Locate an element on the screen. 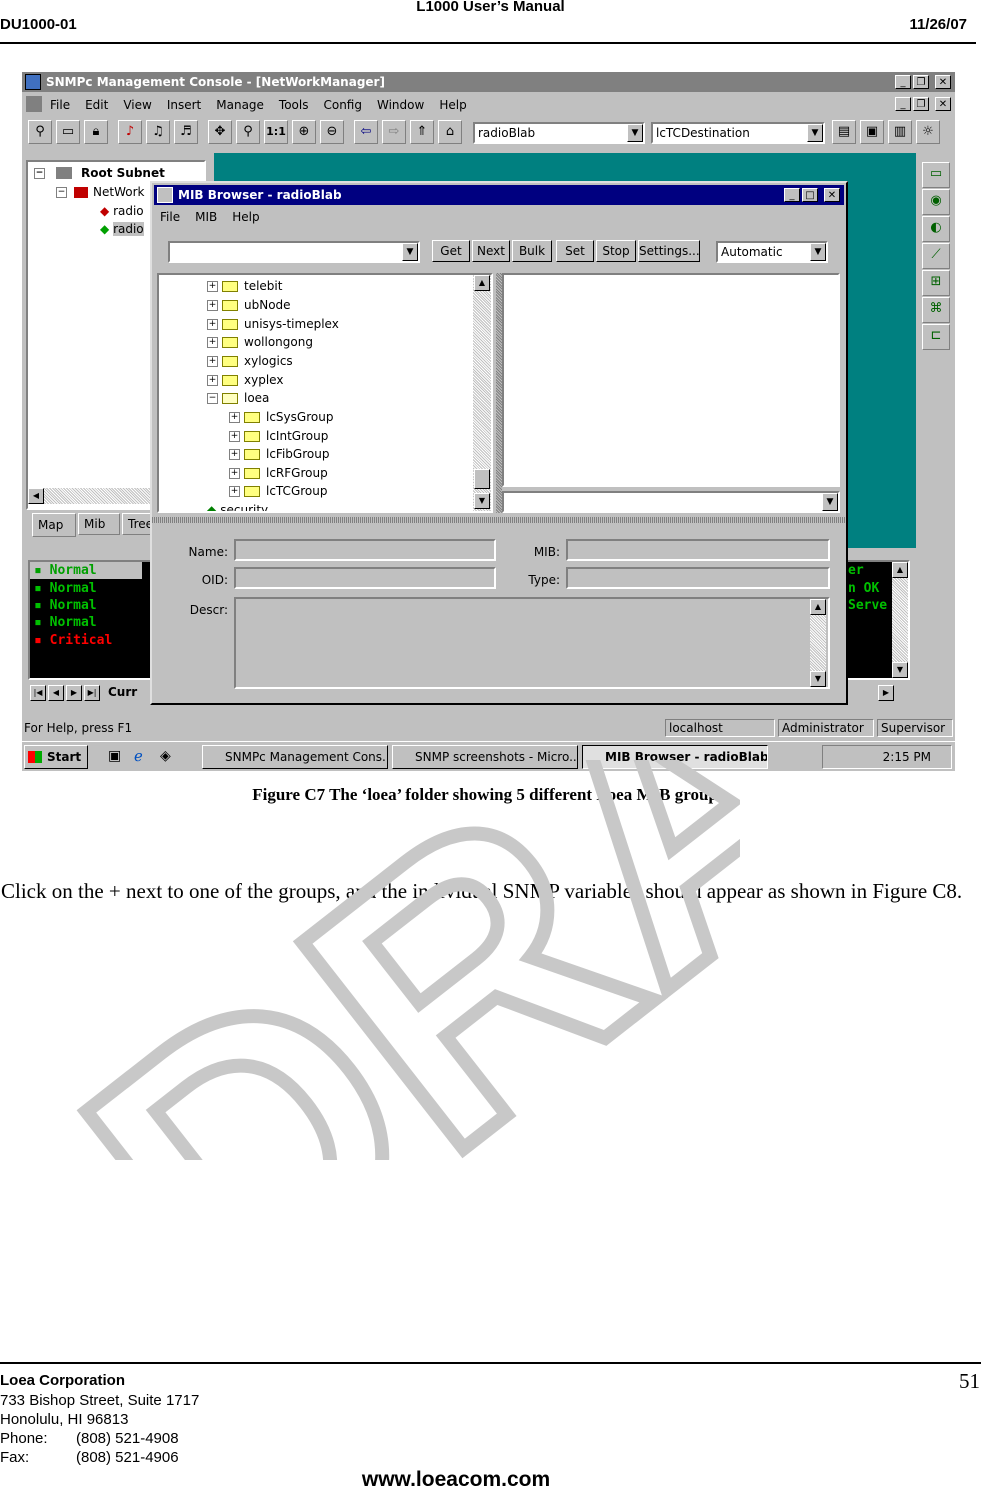 This screenshot has width=981, height=1492. next-button: Next is located at coordinates (491, 251).